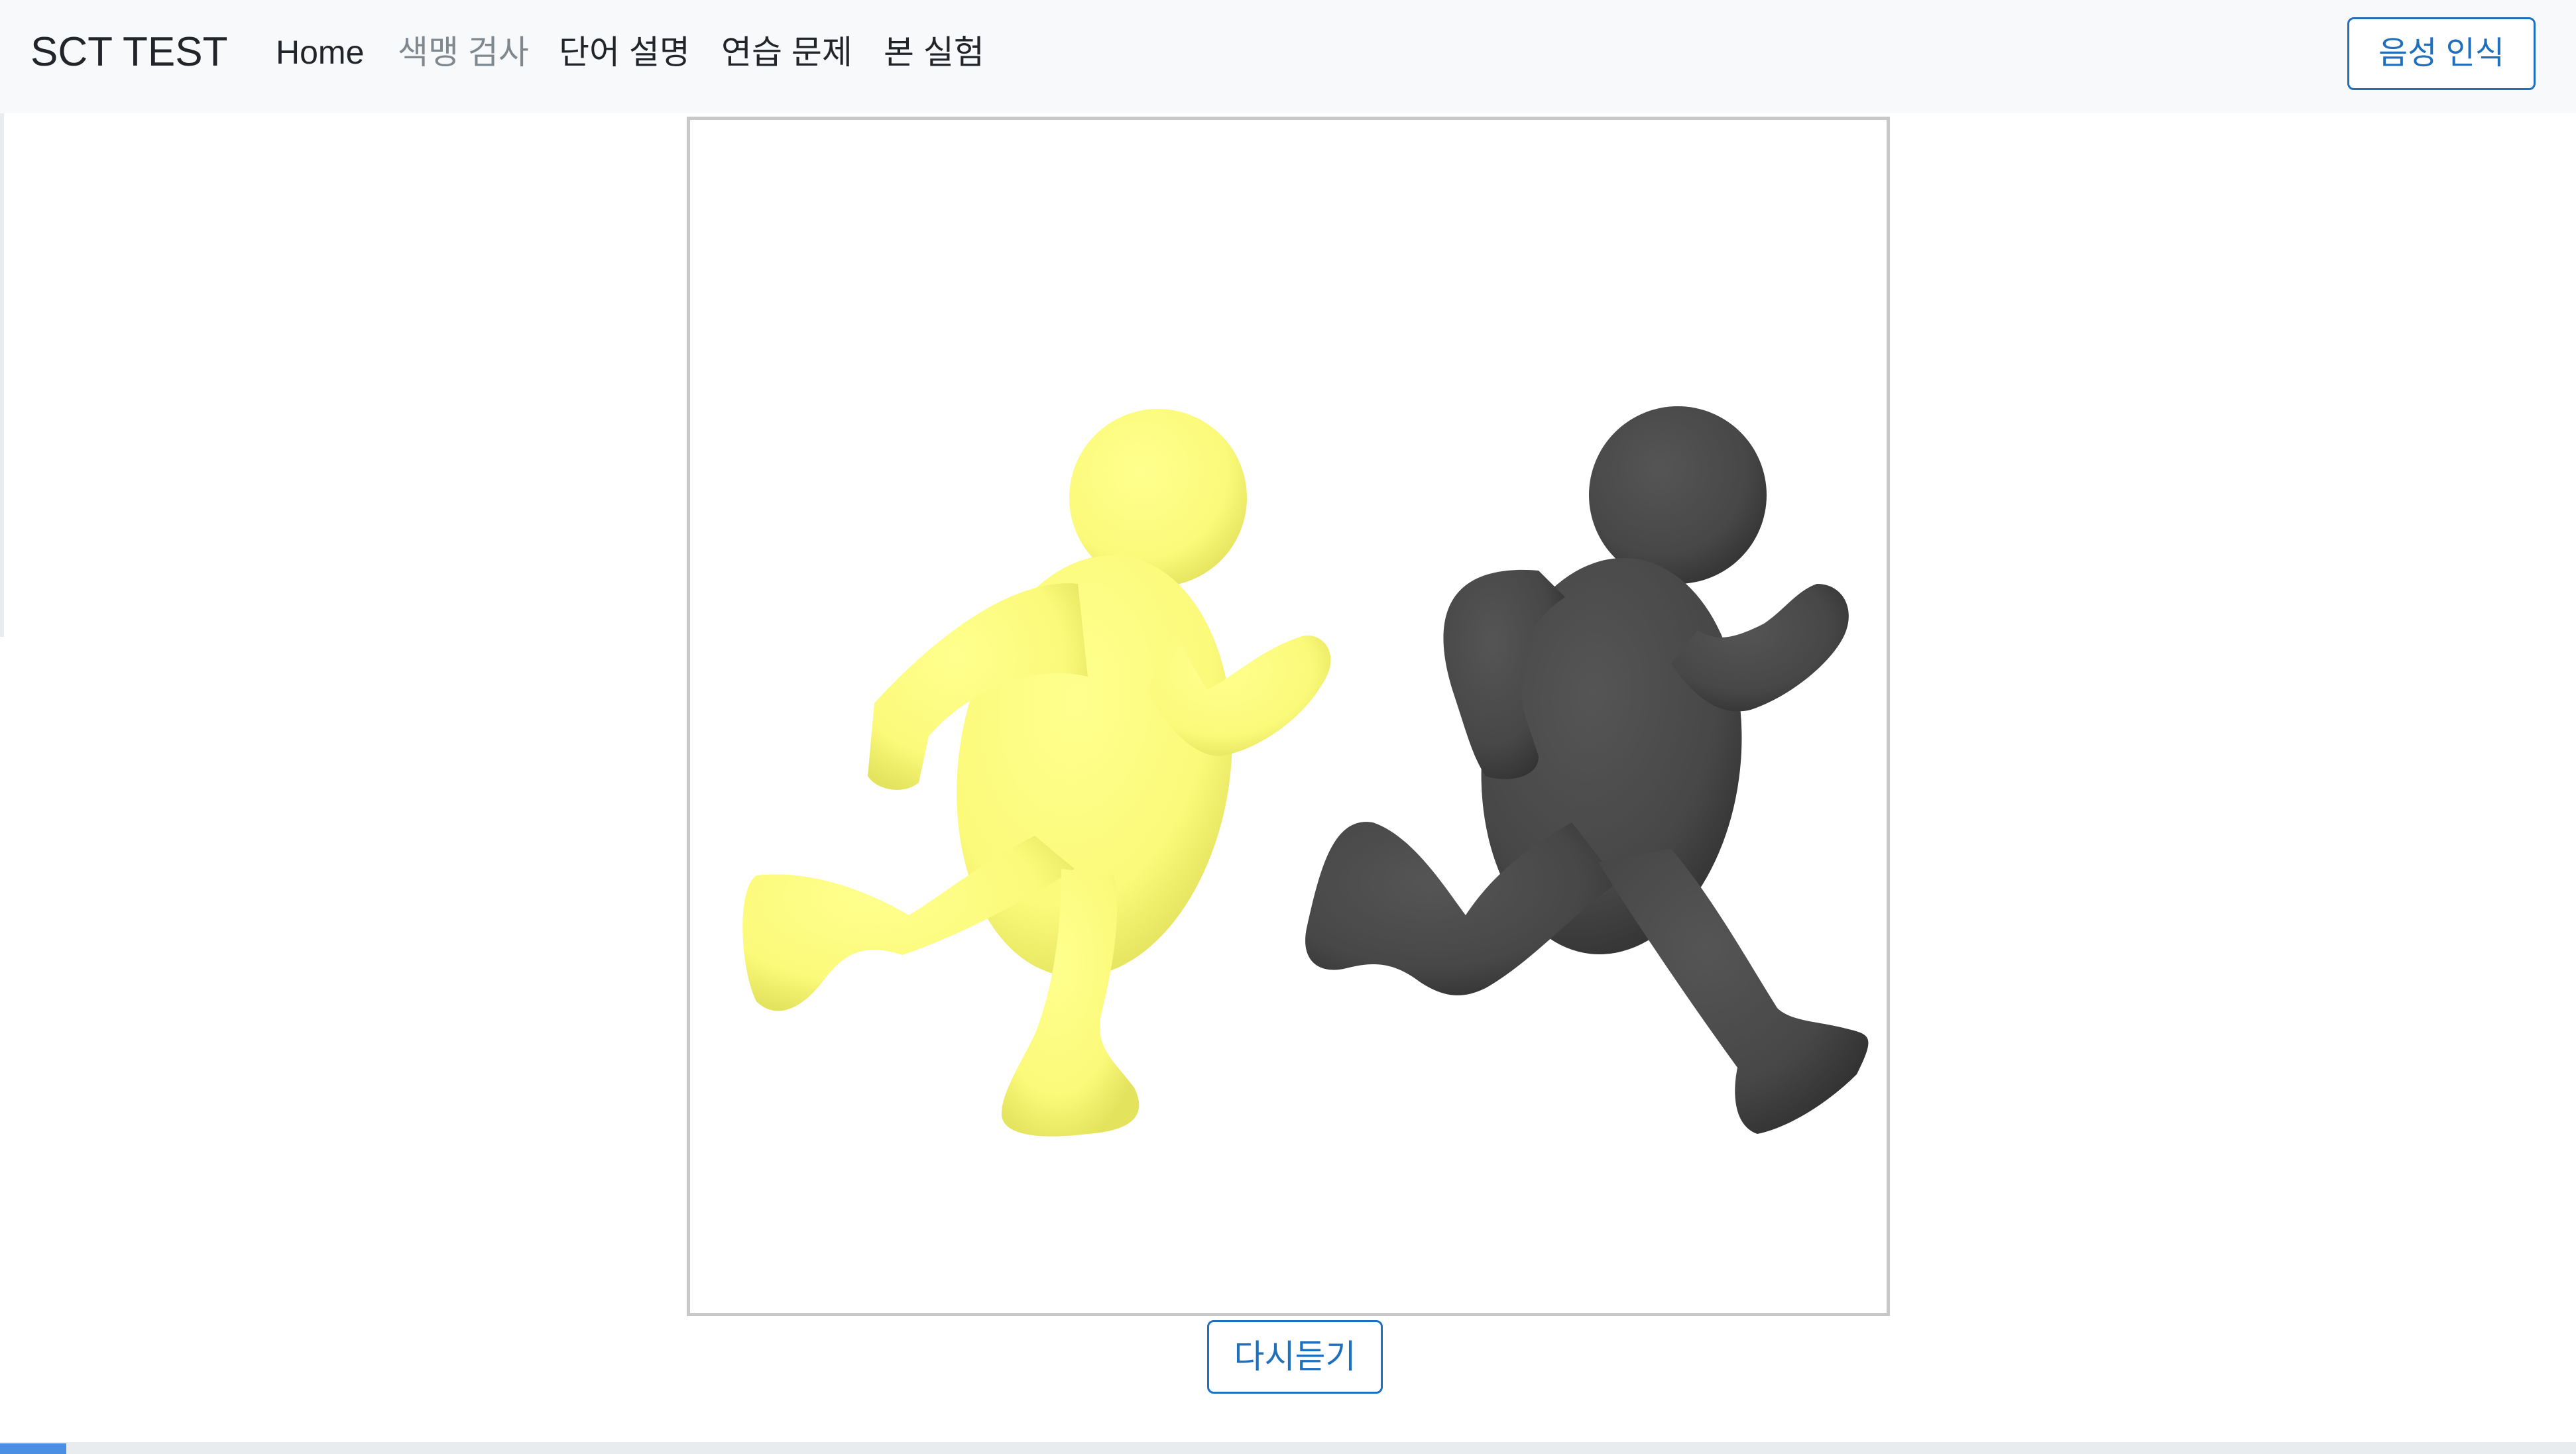 Image resolution: width=2576 pixels, height=1454 pixels. What do you see at coordinates (1288, 1448) in the screenshot?
I see `bottom-scrollbar` at bounding box center [1288, 1448].